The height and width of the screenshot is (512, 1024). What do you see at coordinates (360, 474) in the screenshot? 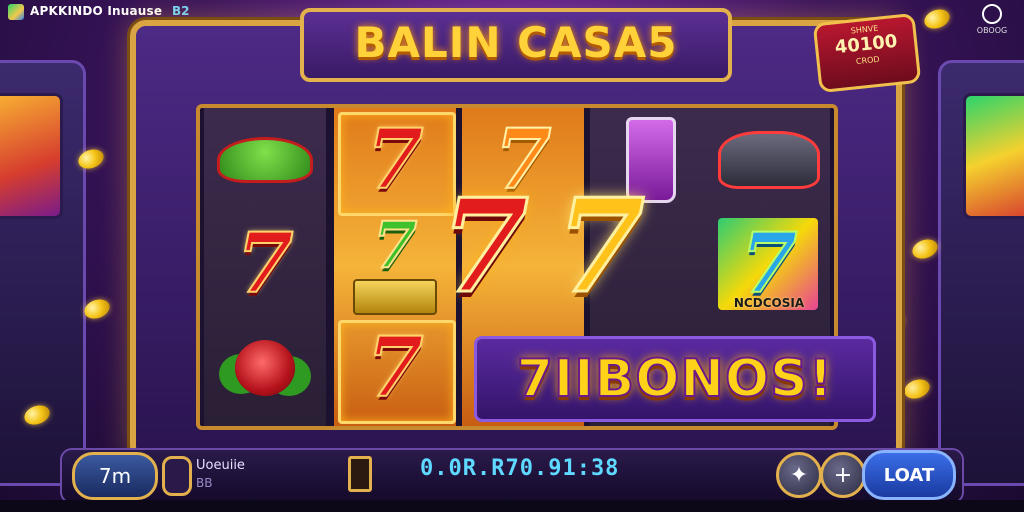
I see `battery-icon` at bounding box center [360, 474].